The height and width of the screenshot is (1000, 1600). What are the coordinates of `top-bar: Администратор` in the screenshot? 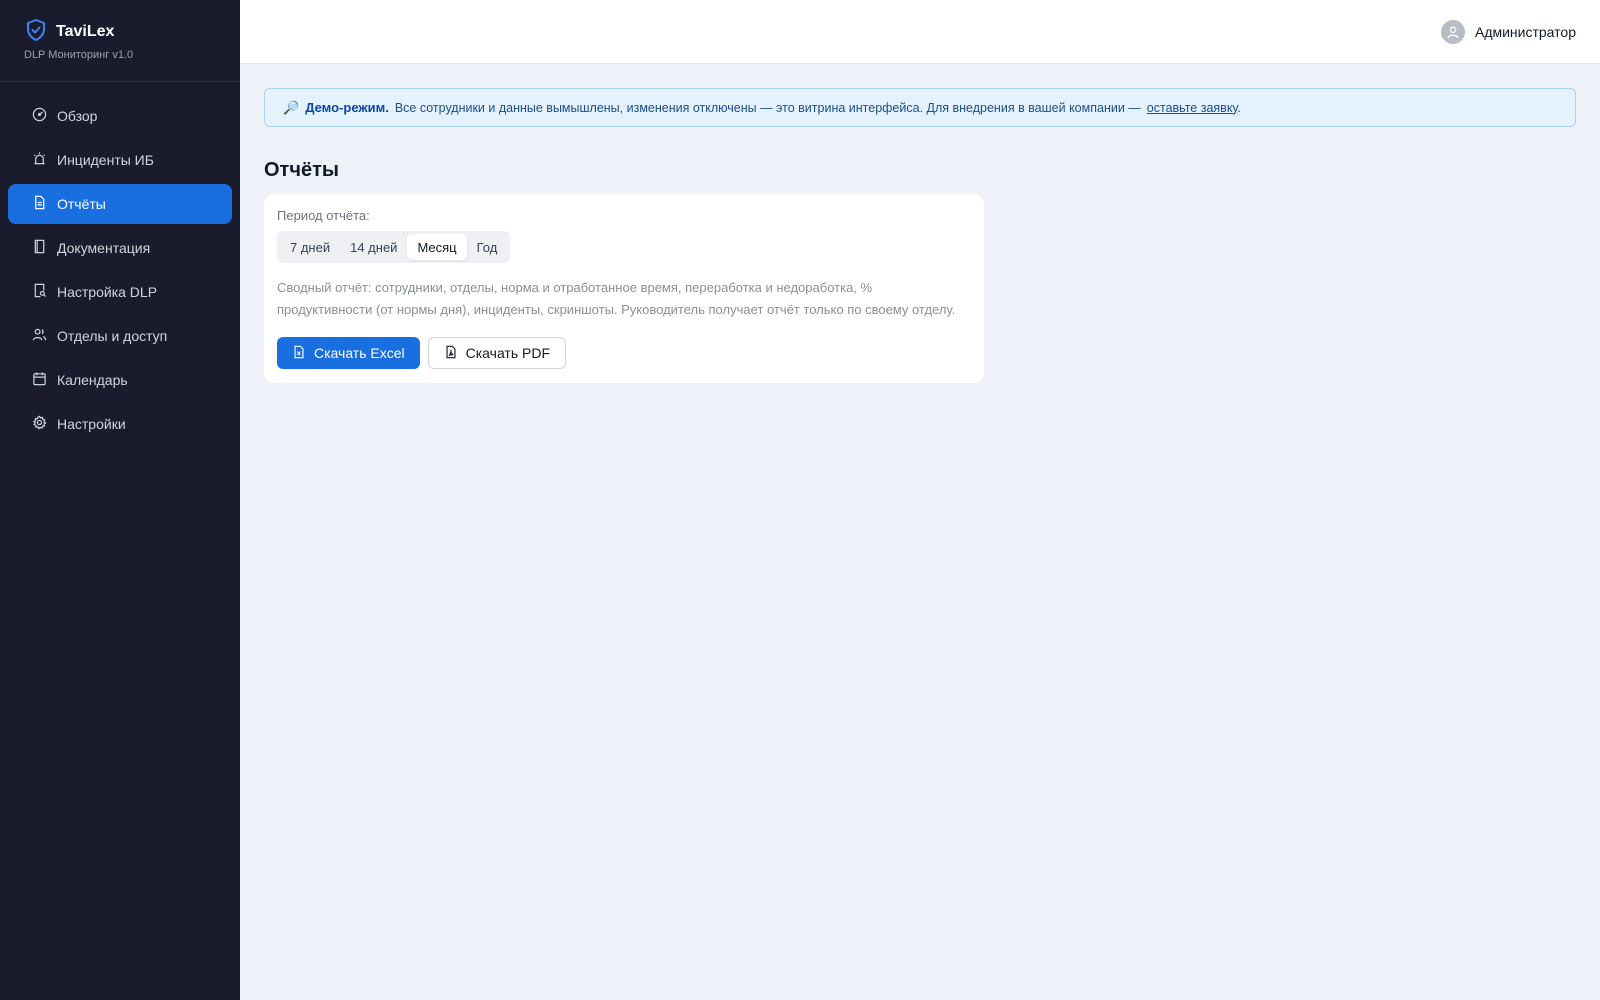 It's located at (920, 32).